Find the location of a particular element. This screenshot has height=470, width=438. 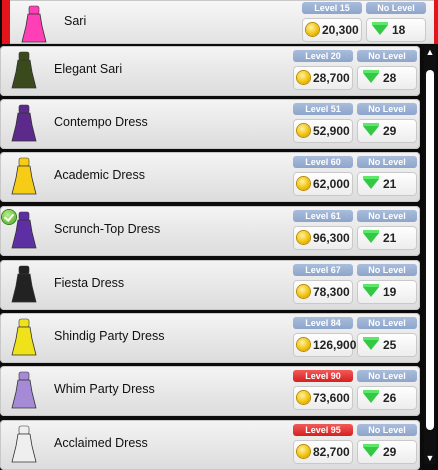

gem-price-button: 28 is located at coordinates (387, 78).